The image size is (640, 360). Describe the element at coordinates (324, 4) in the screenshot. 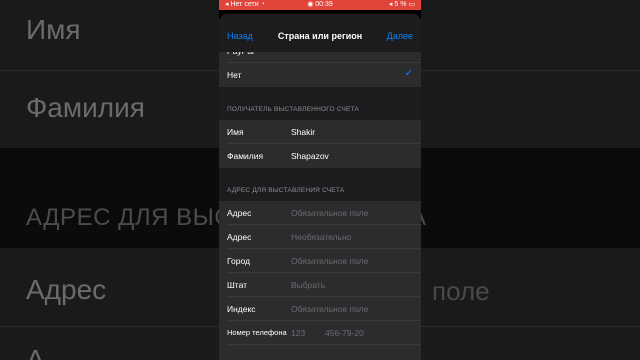

I see `time-text: 00:39` at that location.